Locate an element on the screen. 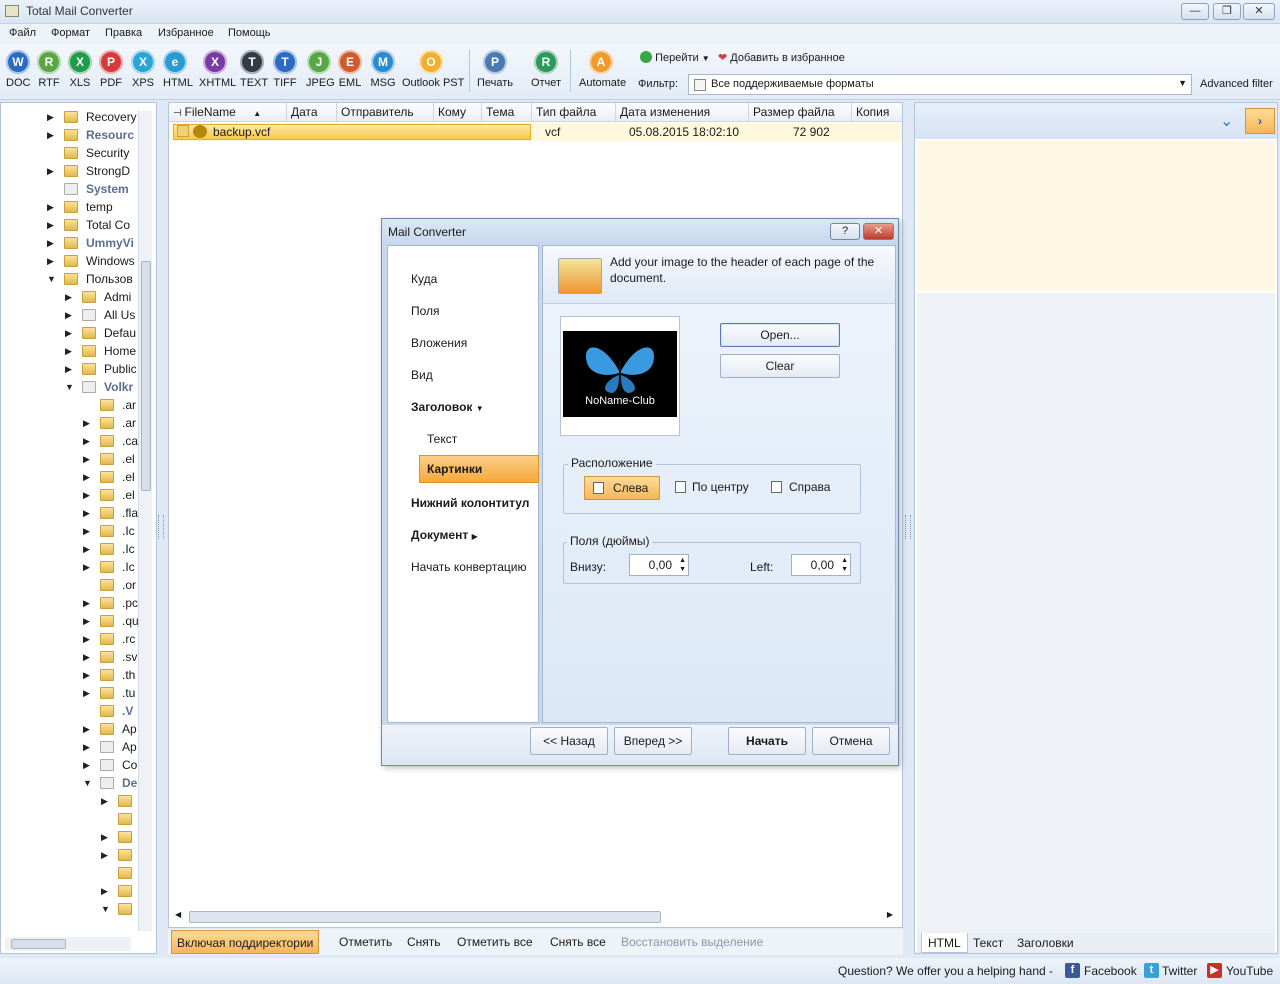  tree-item: ▶ Total Co is located at coordinates (69, 226).